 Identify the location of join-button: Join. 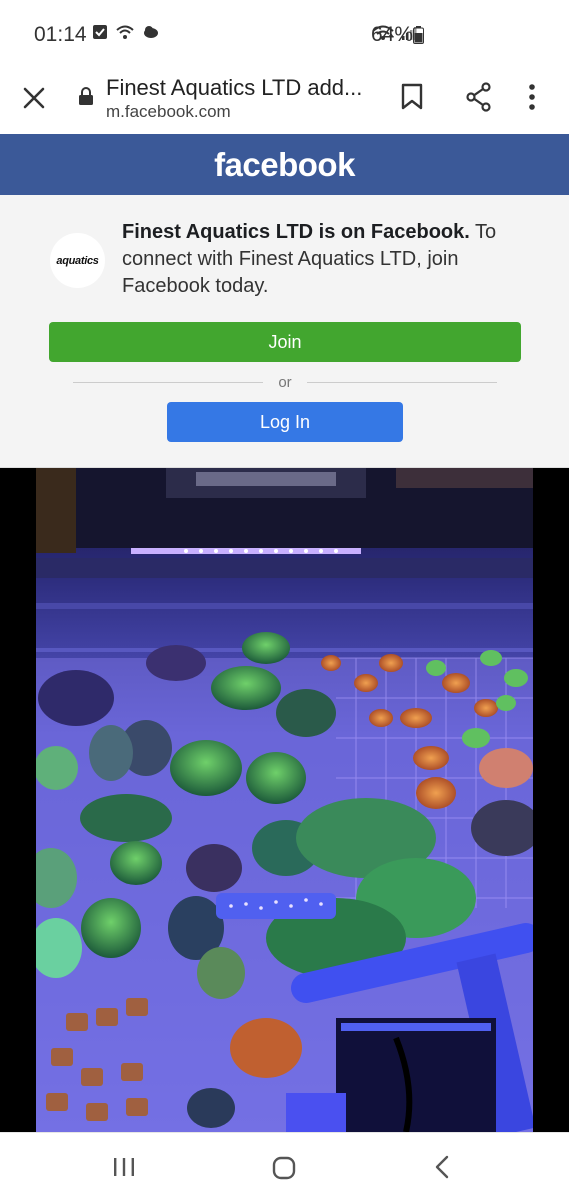
(285, 342).